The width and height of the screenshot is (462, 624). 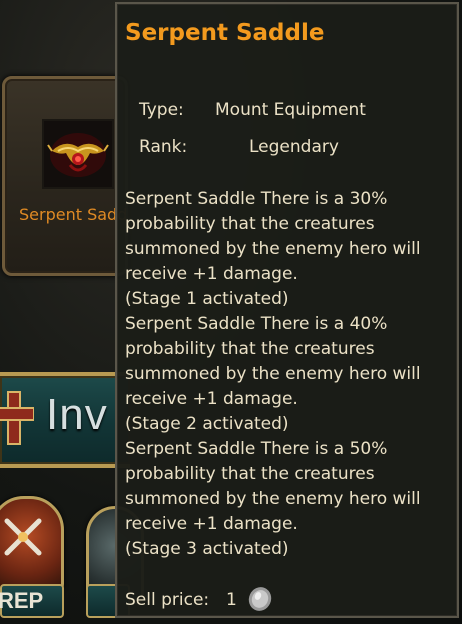 I want to click on banner-text: Inv, so click(x=77, y=414).